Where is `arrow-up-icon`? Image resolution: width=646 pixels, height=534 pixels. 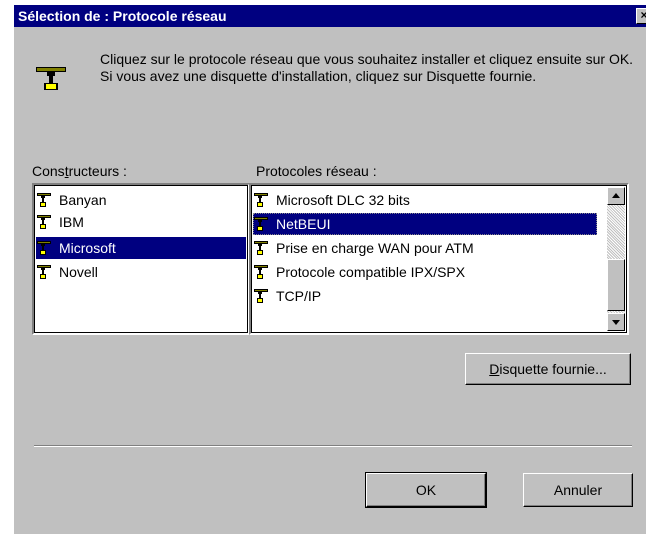
arrow-up-icon is located at coordinates (616, 195).